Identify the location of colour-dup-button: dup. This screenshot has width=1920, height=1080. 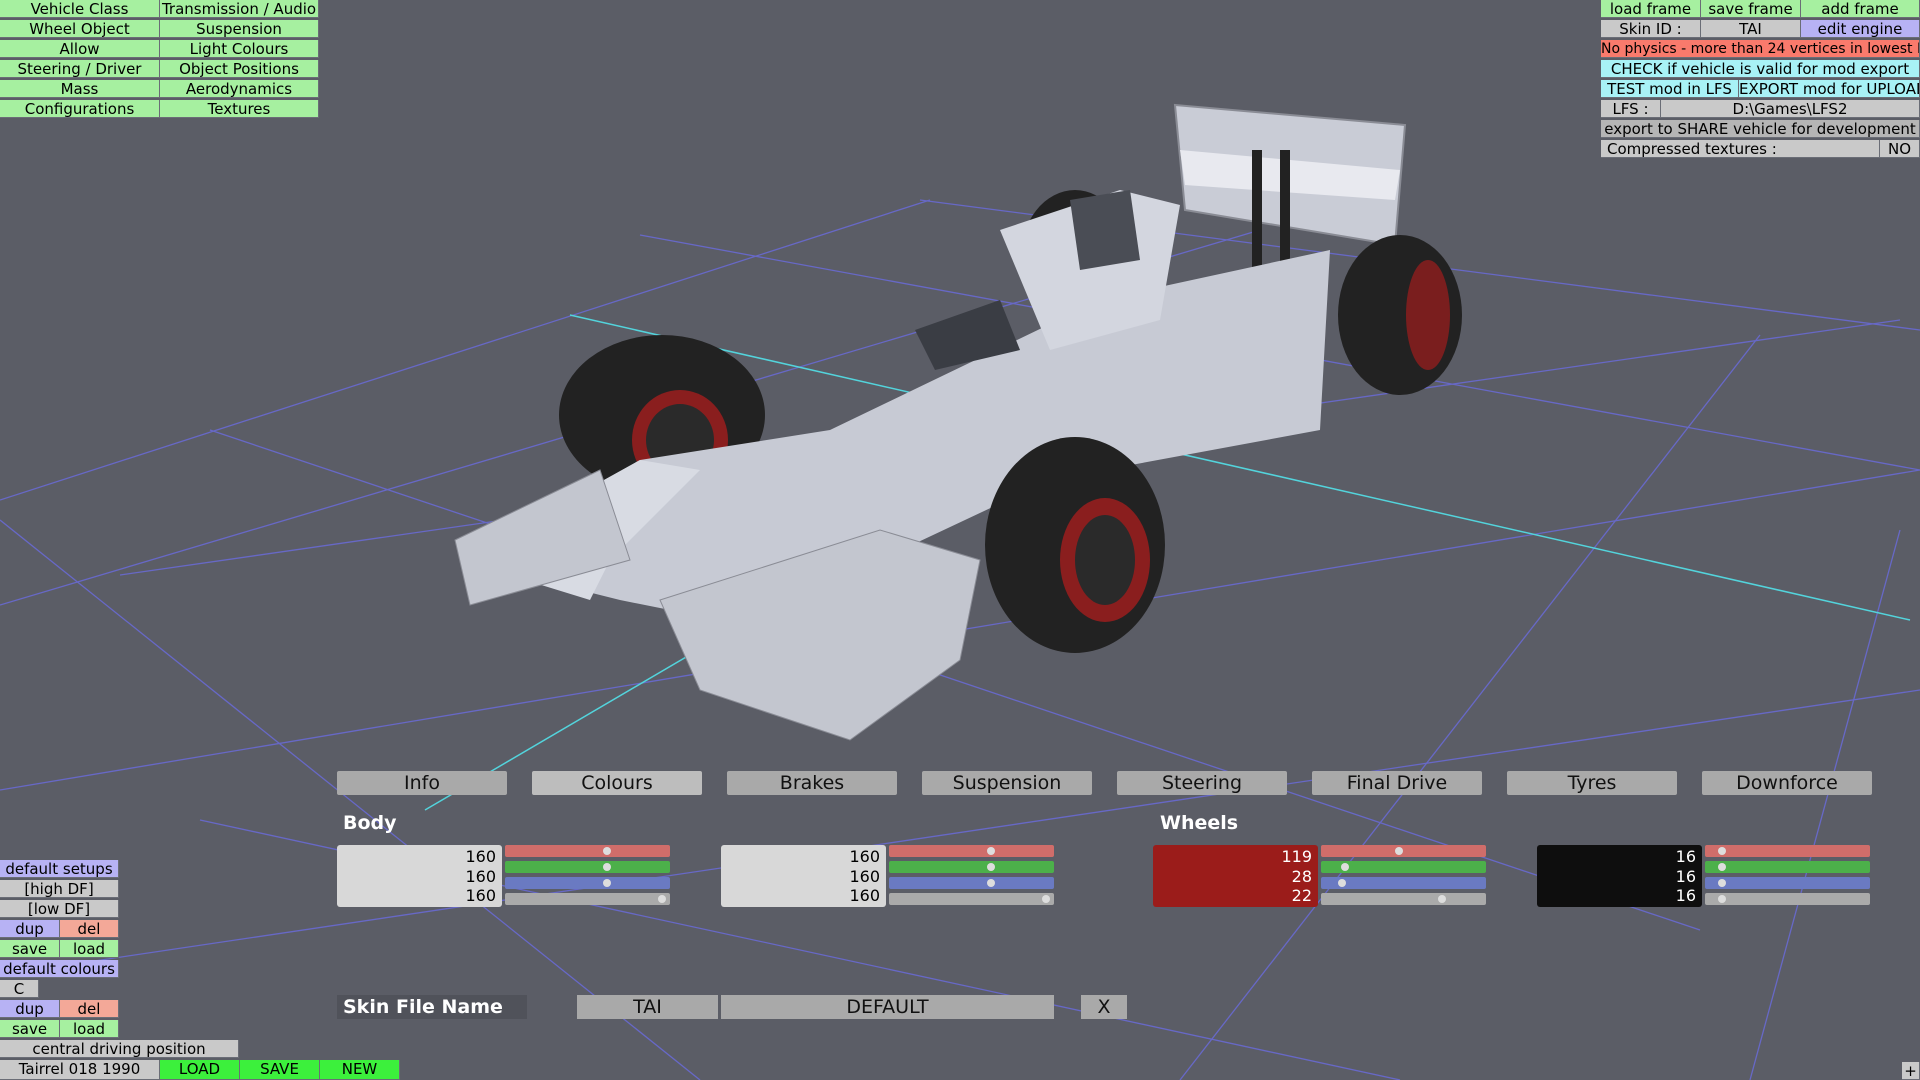
(30, 1009).